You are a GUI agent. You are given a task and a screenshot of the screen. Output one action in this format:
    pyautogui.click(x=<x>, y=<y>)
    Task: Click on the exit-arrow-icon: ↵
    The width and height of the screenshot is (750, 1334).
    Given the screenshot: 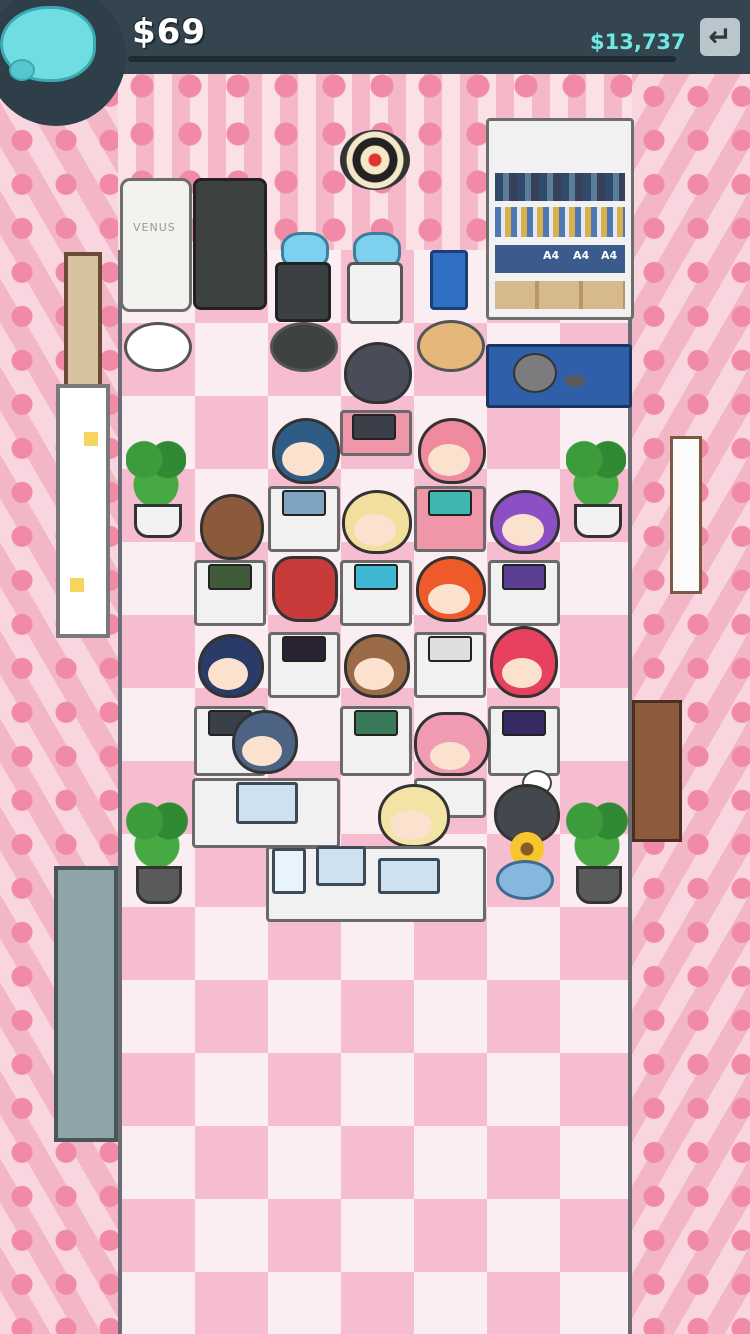 What is the action you would take?
    pyautogui.click(x=720, y=37)
    